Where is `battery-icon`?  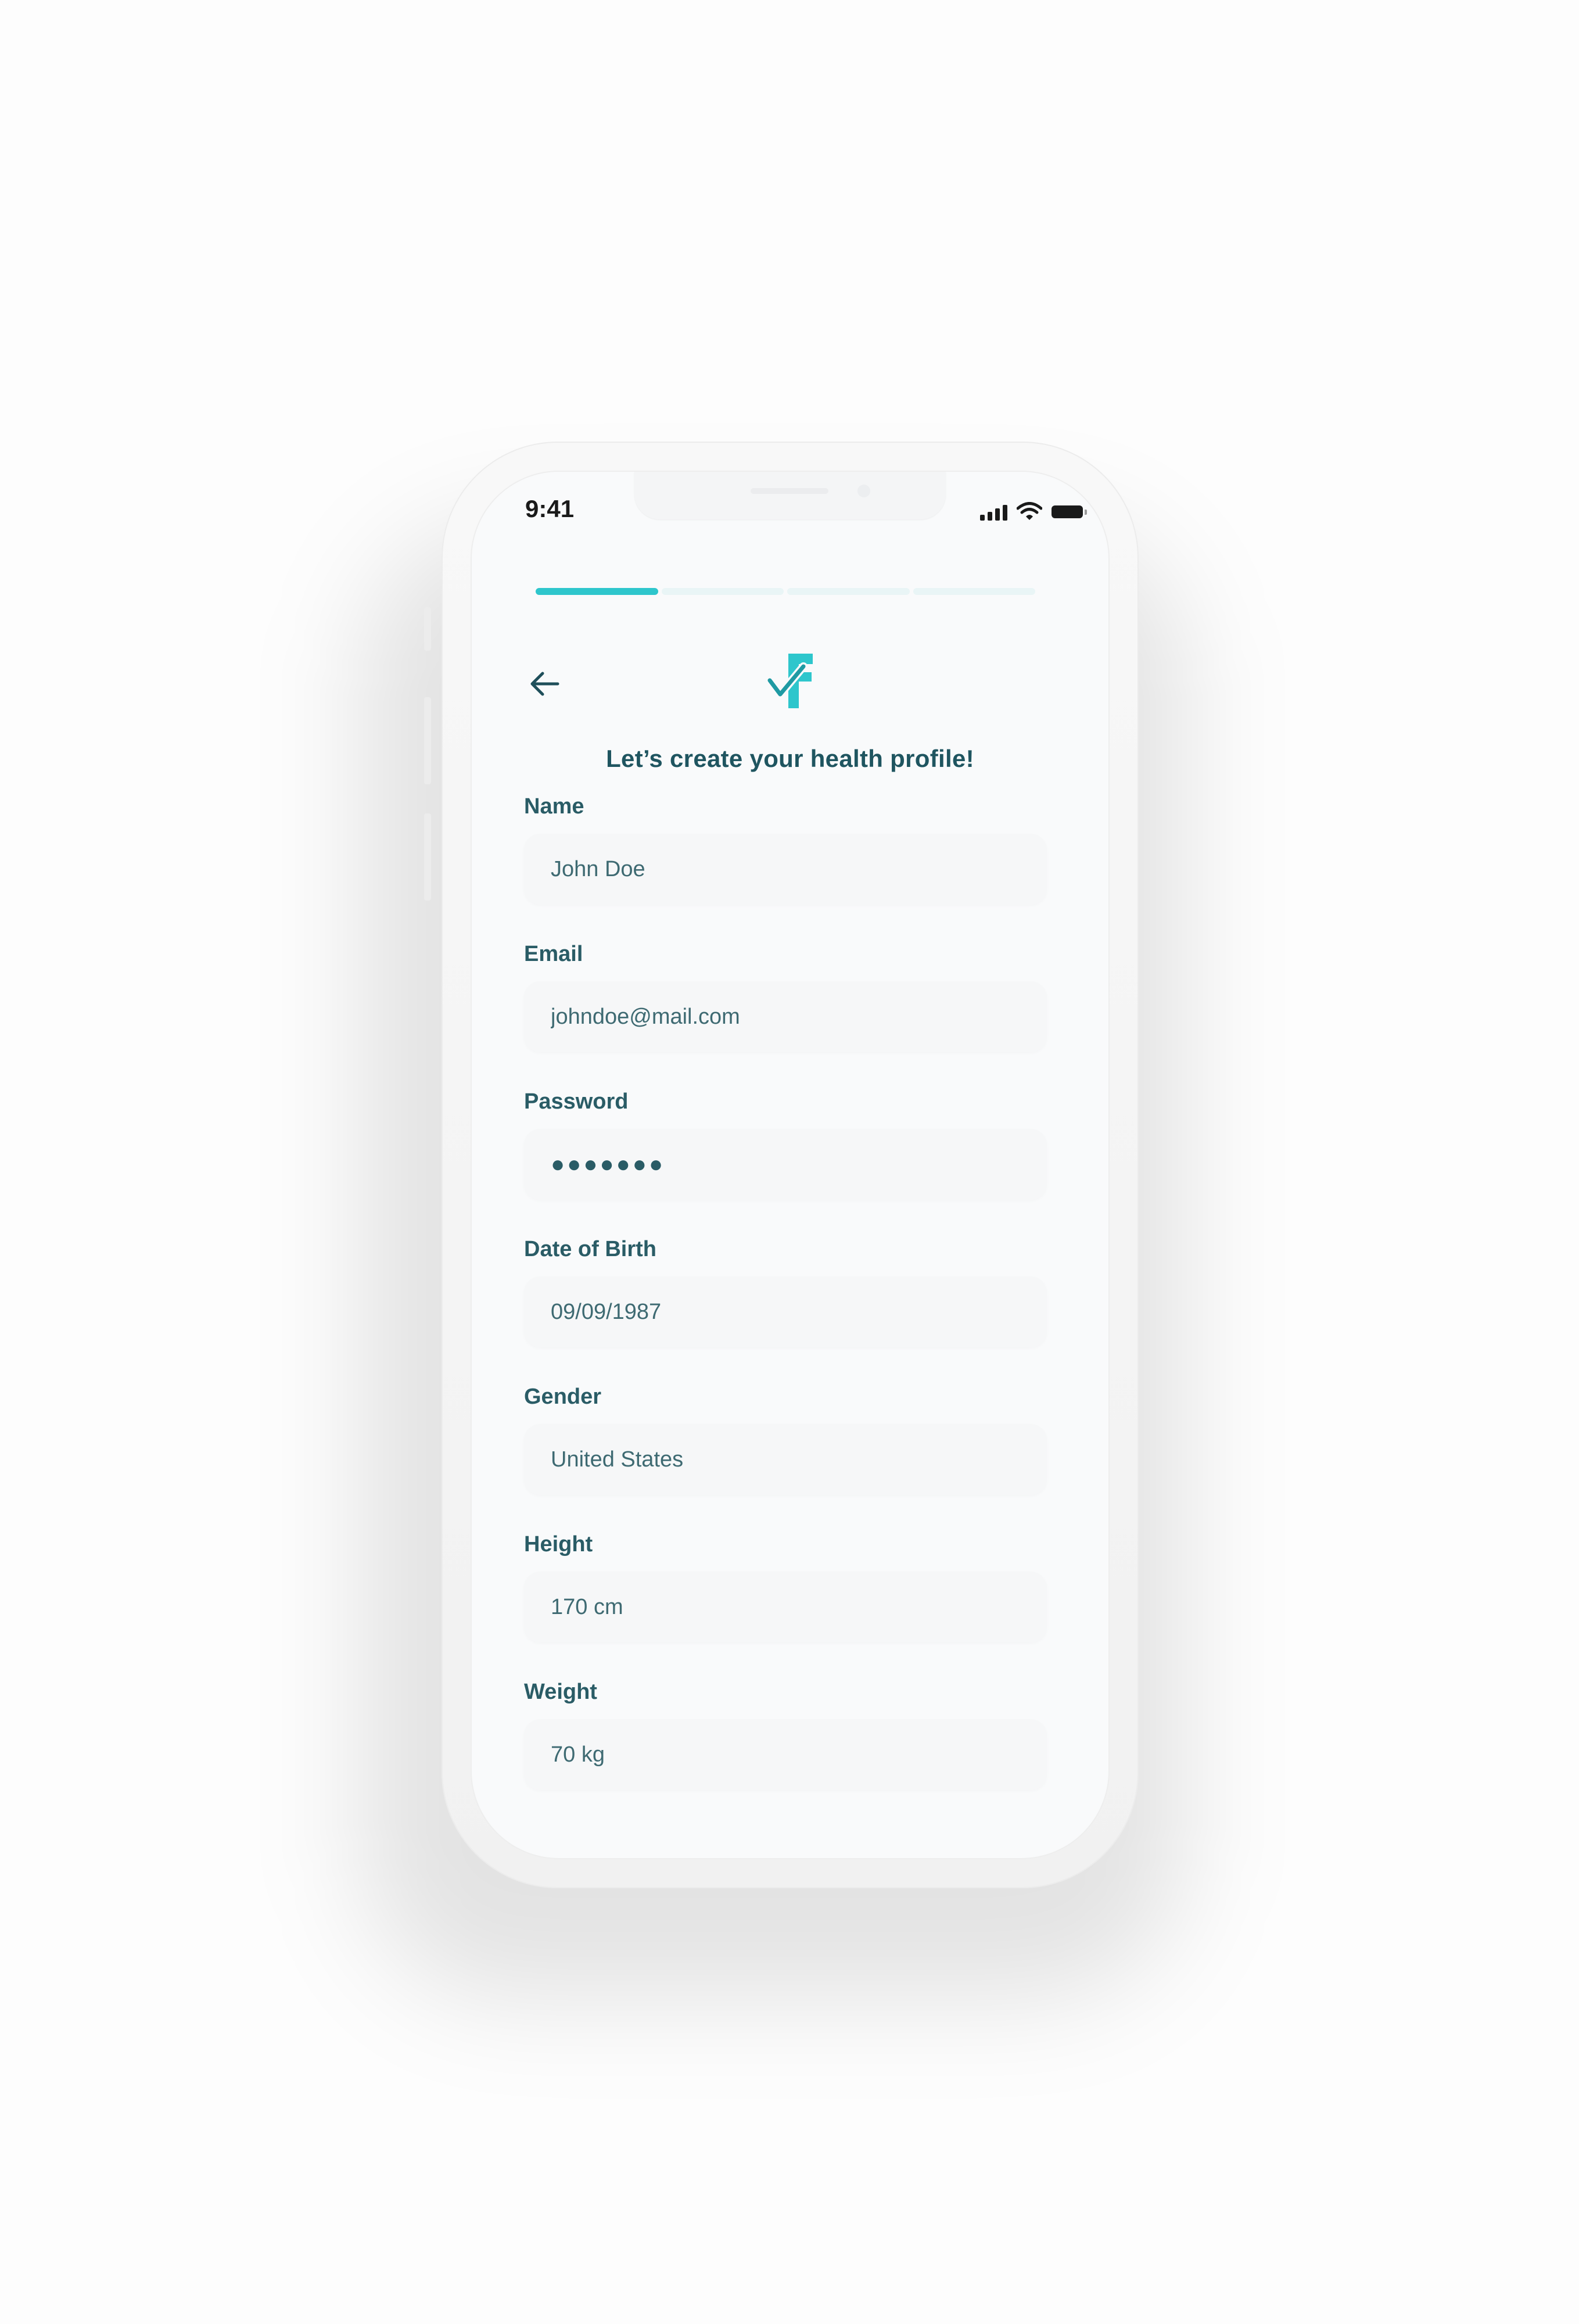 battery-icon is located at coordinates (1069, 511).